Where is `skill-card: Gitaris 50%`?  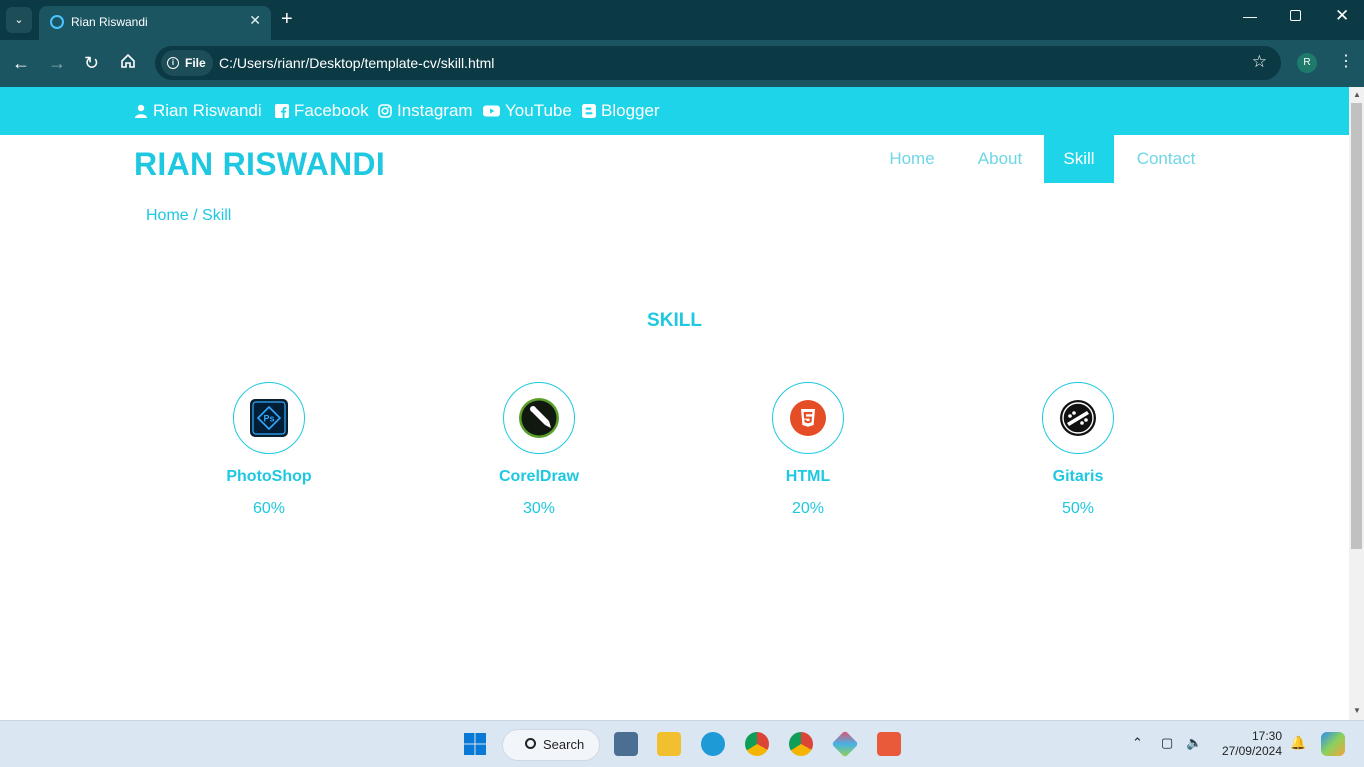
skill-card: Gitaris 50% is located at coordinates (1078, 450).